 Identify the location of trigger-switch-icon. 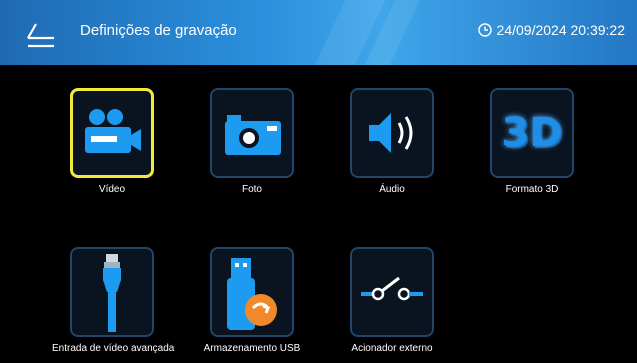
(392, 288).